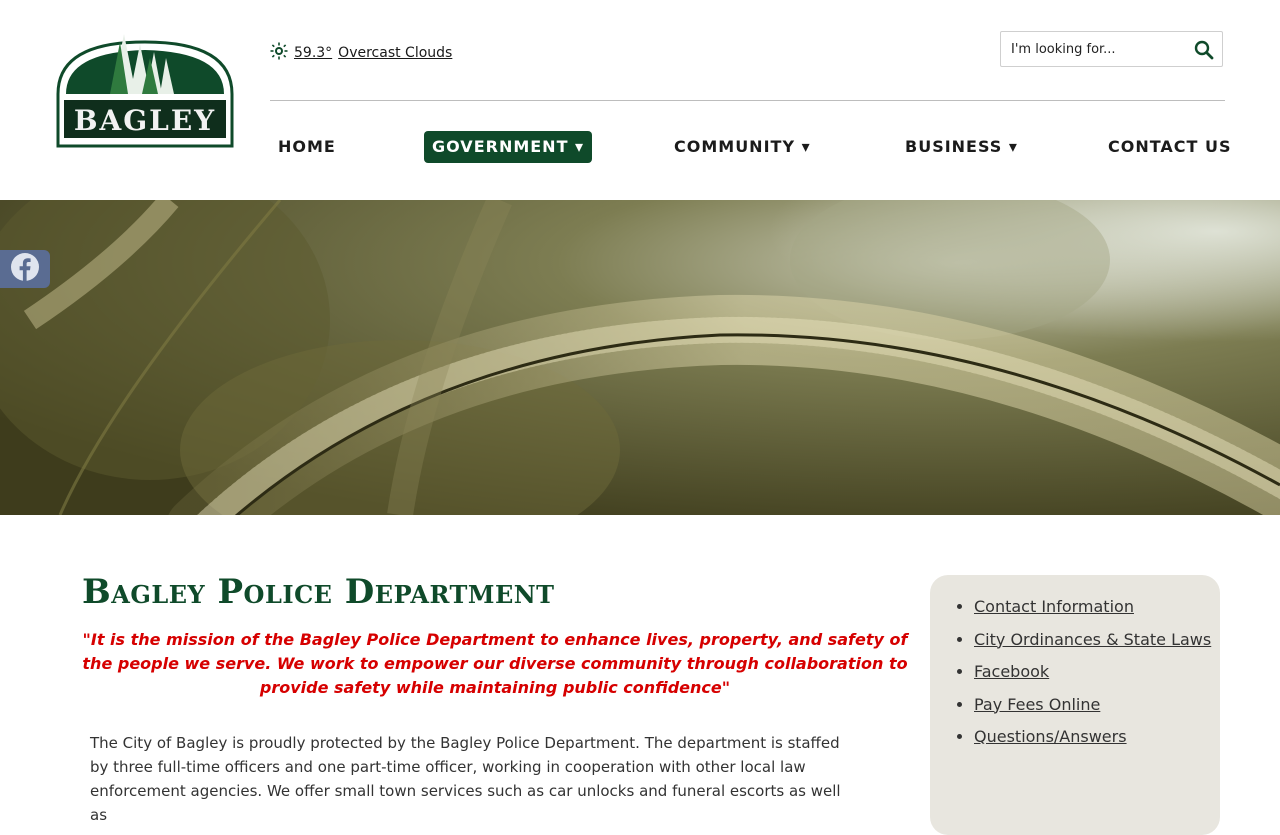 The image size is (1280, 835). Describe the element at coordinates (1054, 606) in the screenshot. I see `link-contact-information: Contact Information` at that location.